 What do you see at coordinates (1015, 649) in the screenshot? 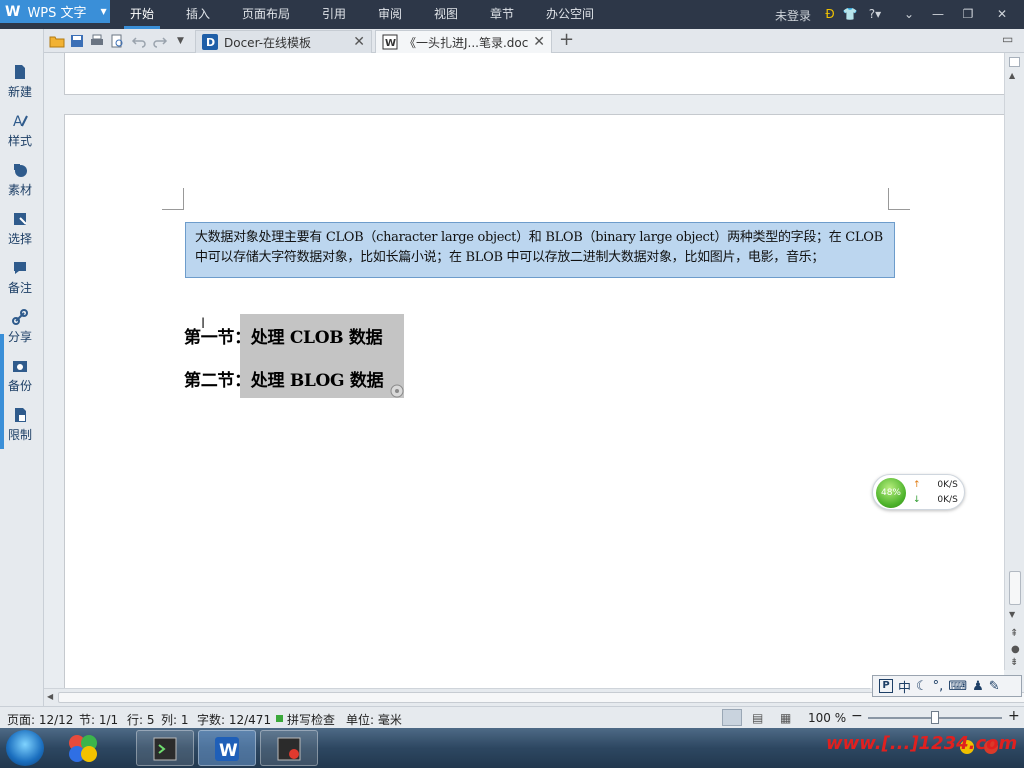
I see `select-browse-object-icon: ●` at bounding box center [1015, 649].